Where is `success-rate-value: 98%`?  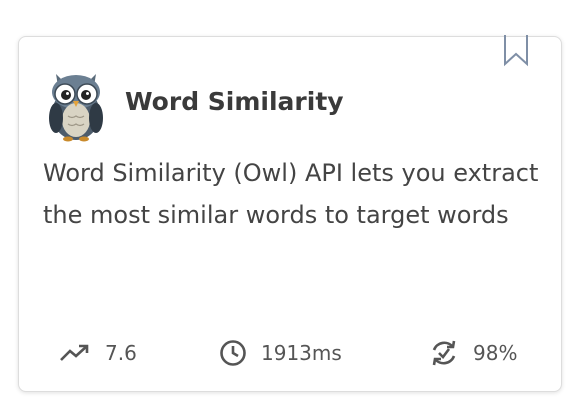
success-rate-value: 98% is located at coordinates (495, 353).